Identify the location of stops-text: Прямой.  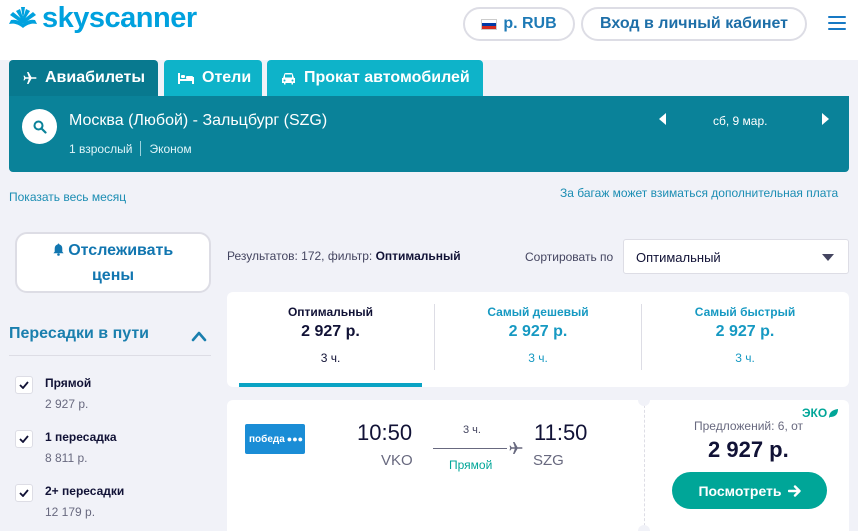
(471, 465).